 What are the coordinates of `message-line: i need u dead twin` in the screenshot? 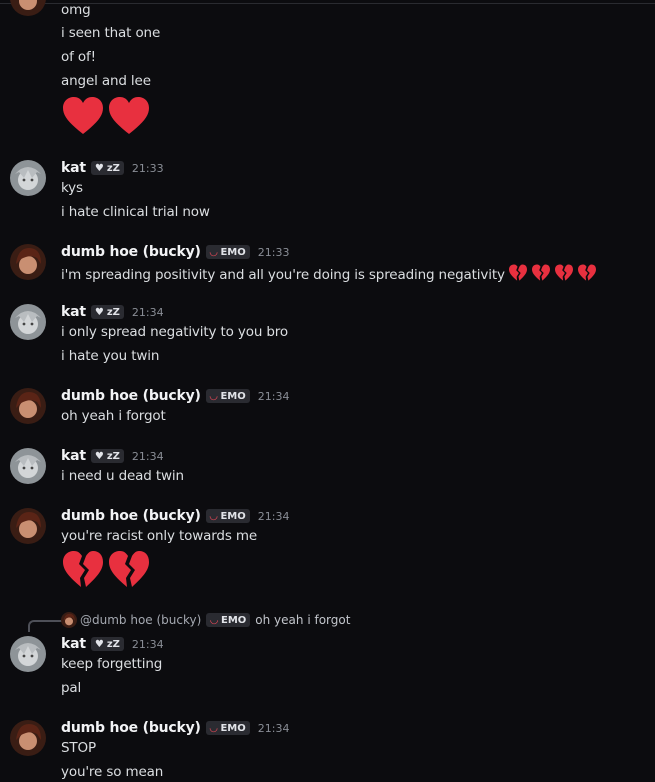 It's located at (122, 476).